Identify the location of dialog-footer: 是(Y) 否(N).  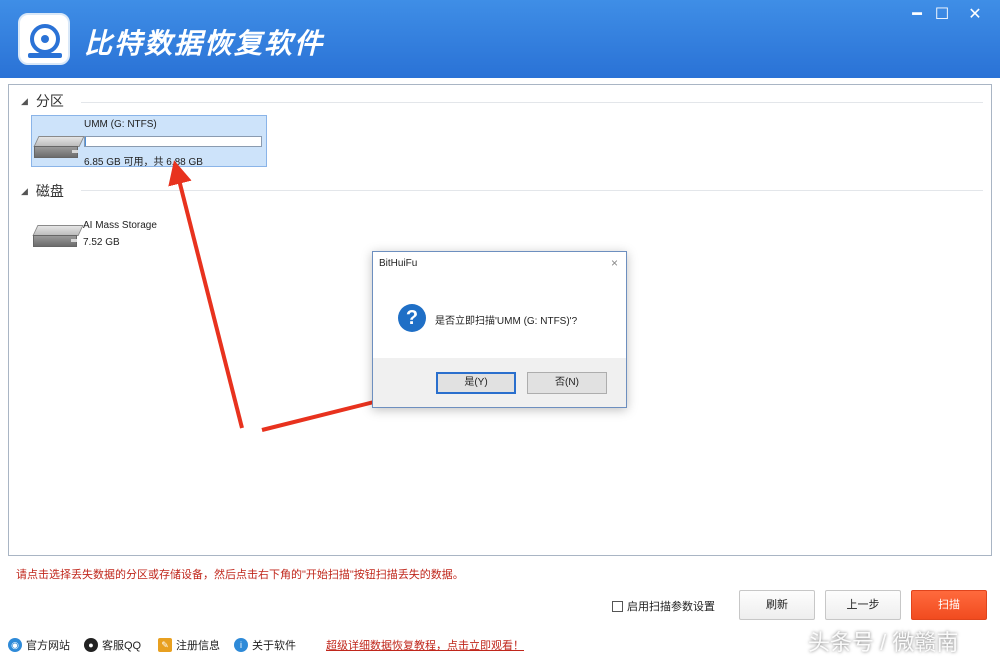
(499, 382).